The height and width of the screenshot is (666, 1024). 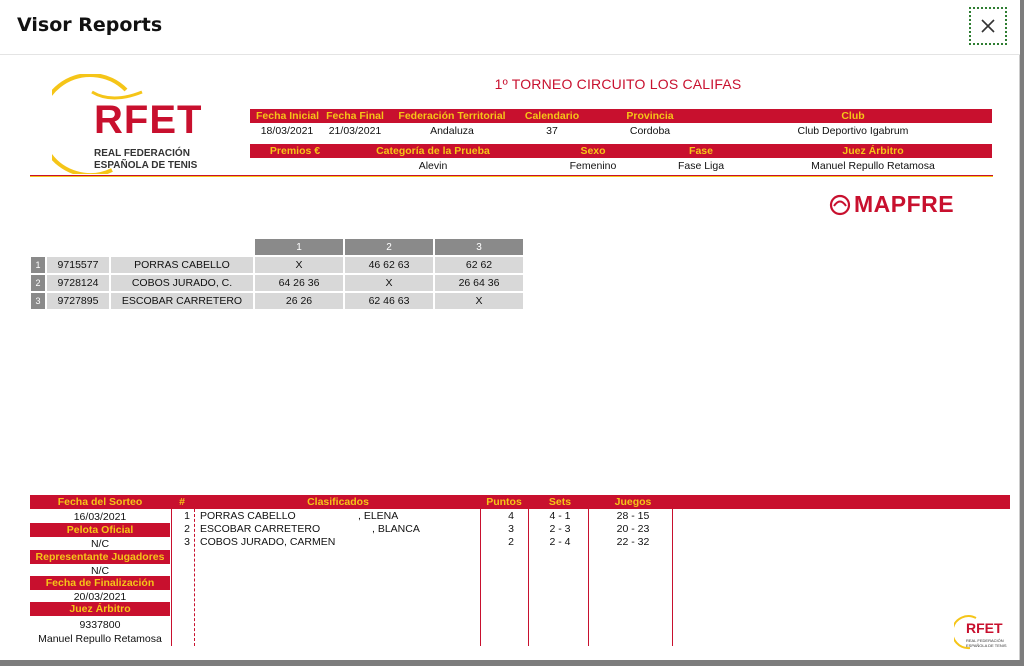 What do you see at coordinates (479, 283) in the screenshot?
I see `match-result: 26 64 36` at bounding box center [479, 283].